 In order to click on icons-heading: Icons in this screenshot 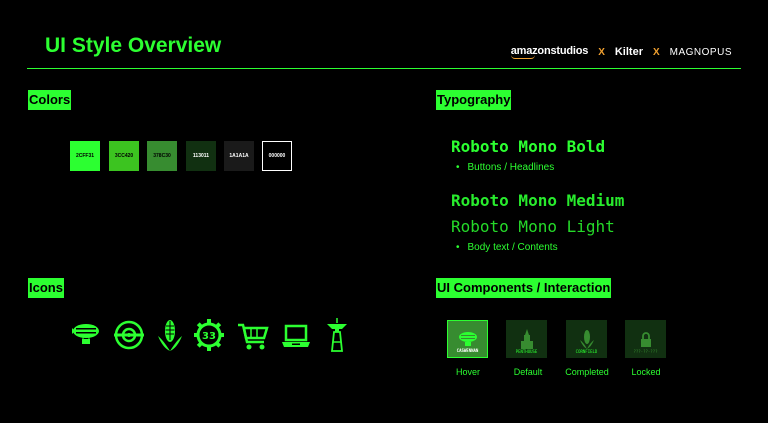, I will do `click(46, 288)`.